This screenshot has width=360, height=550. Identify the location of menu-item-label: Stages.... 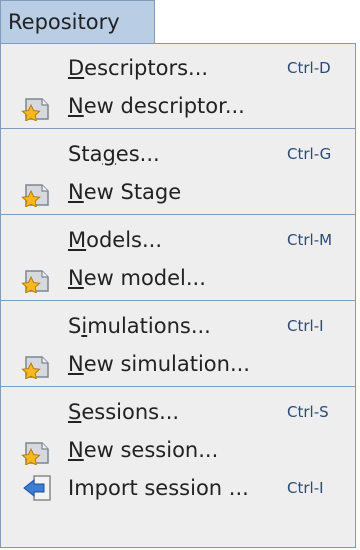
(114, 154).